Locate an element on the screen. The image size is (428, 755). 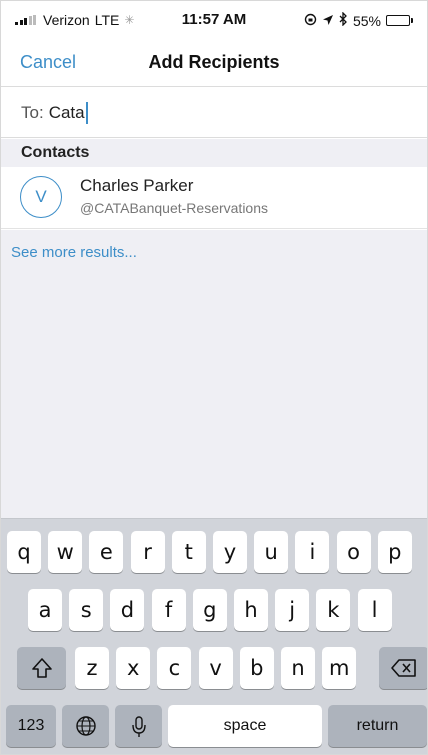
bluetooth-icon is located at coordinates (343, 20).